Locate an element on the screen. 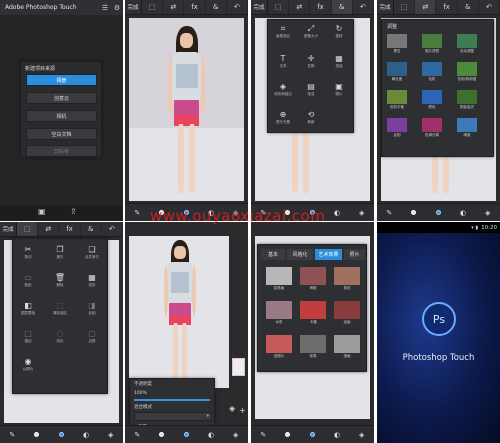 The width and height of the screenshot is (500, 443). effect-thumb-5: 油画 is located at coordinates (347, 312).